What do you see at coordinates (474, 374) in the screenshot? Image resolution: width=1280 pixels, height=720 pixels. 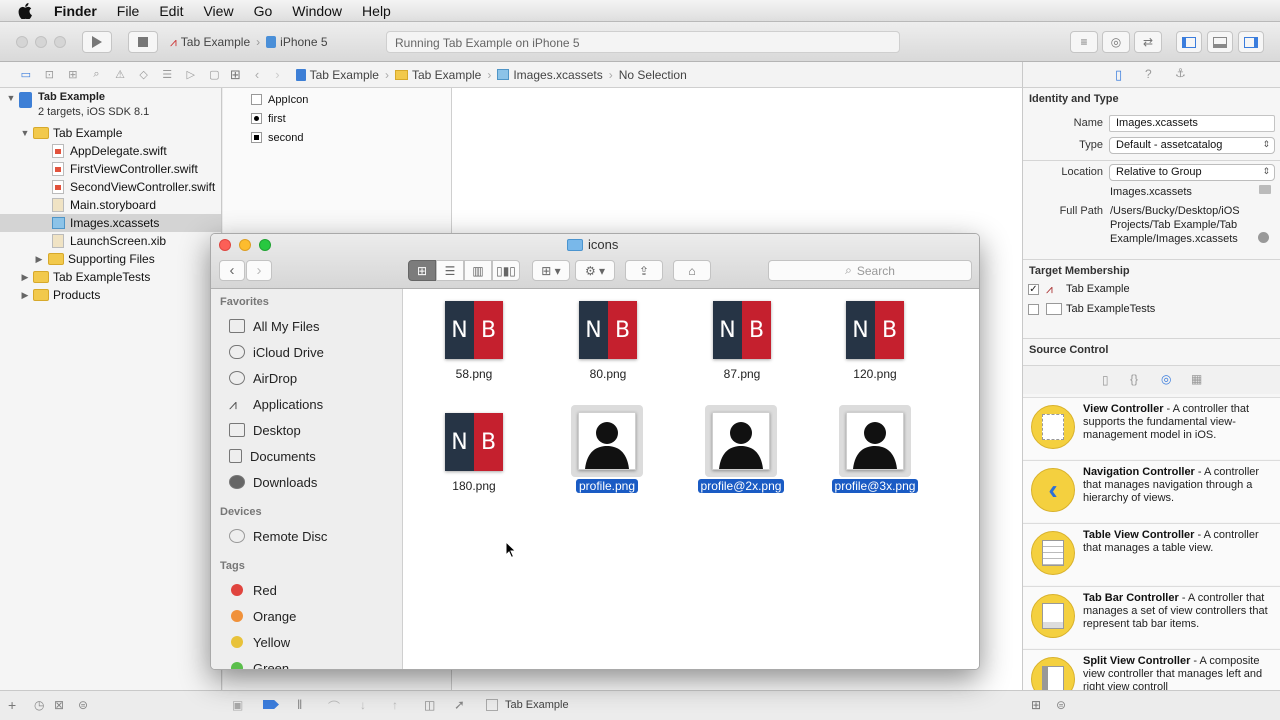 I see `file-name: 58.png` at bounding box center [474, 374].